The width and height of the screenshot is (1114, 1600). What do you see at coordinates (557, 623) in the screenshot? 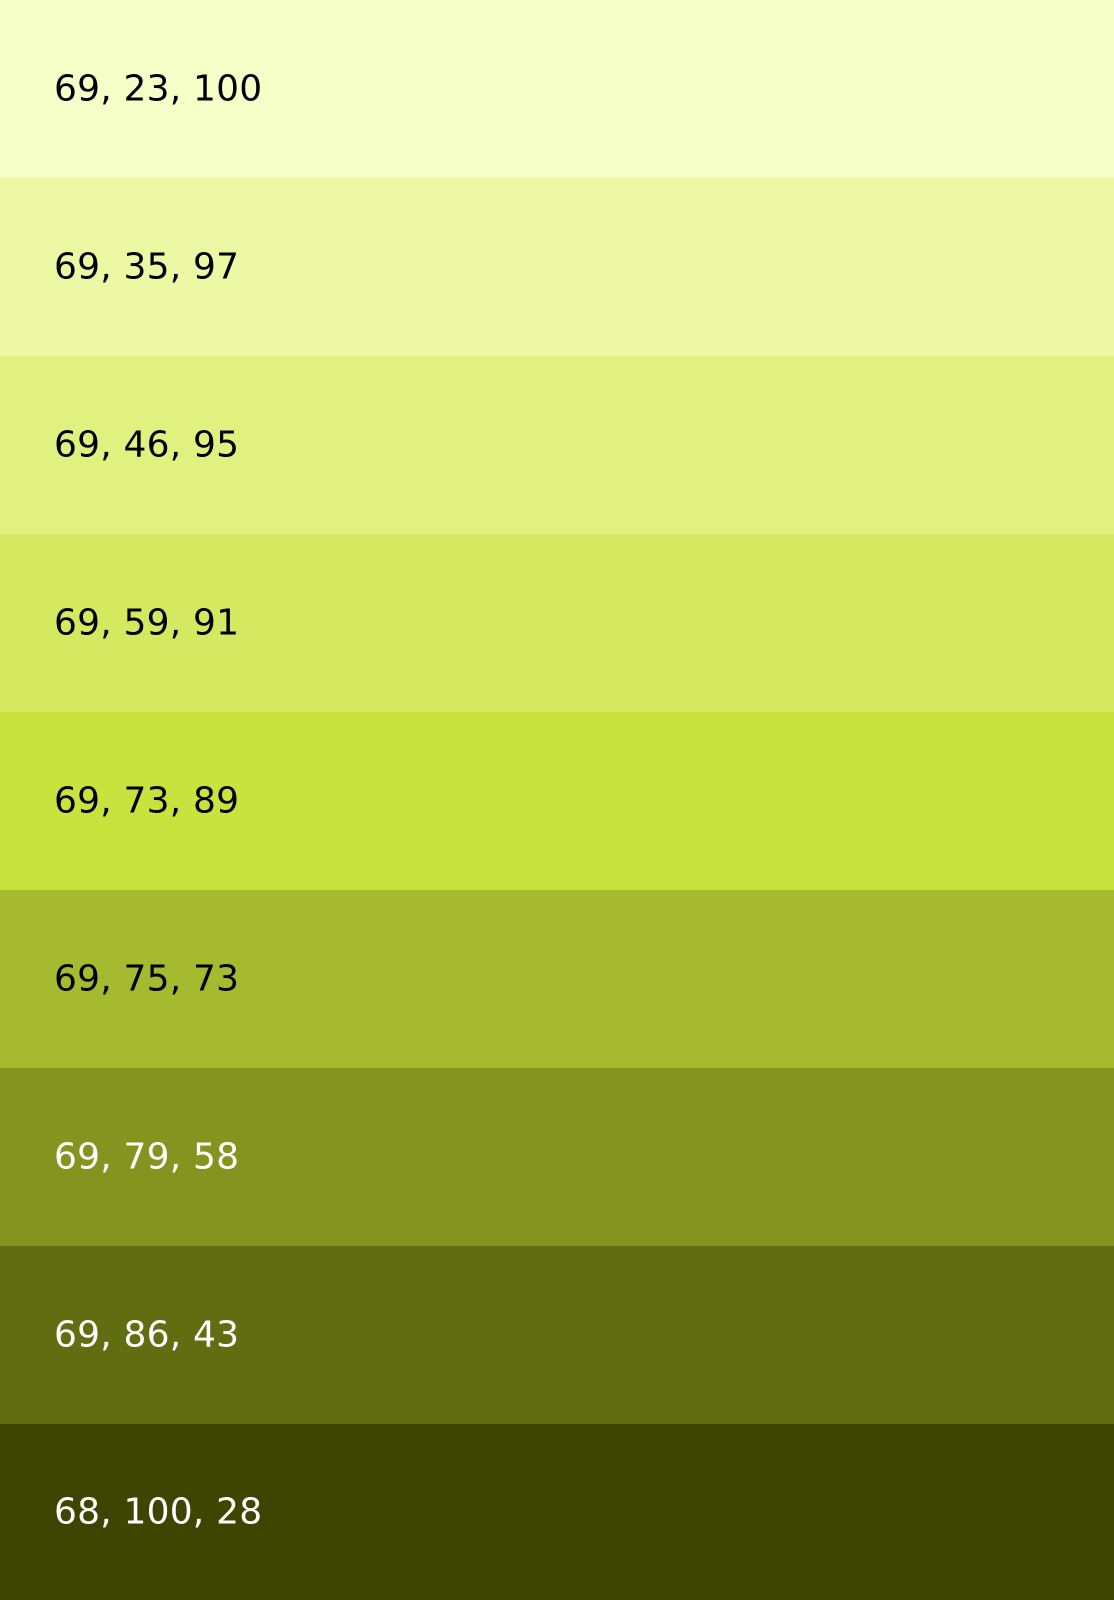
I see `color-swatch: 69, 59, 91` at bounding box center [557, 623].